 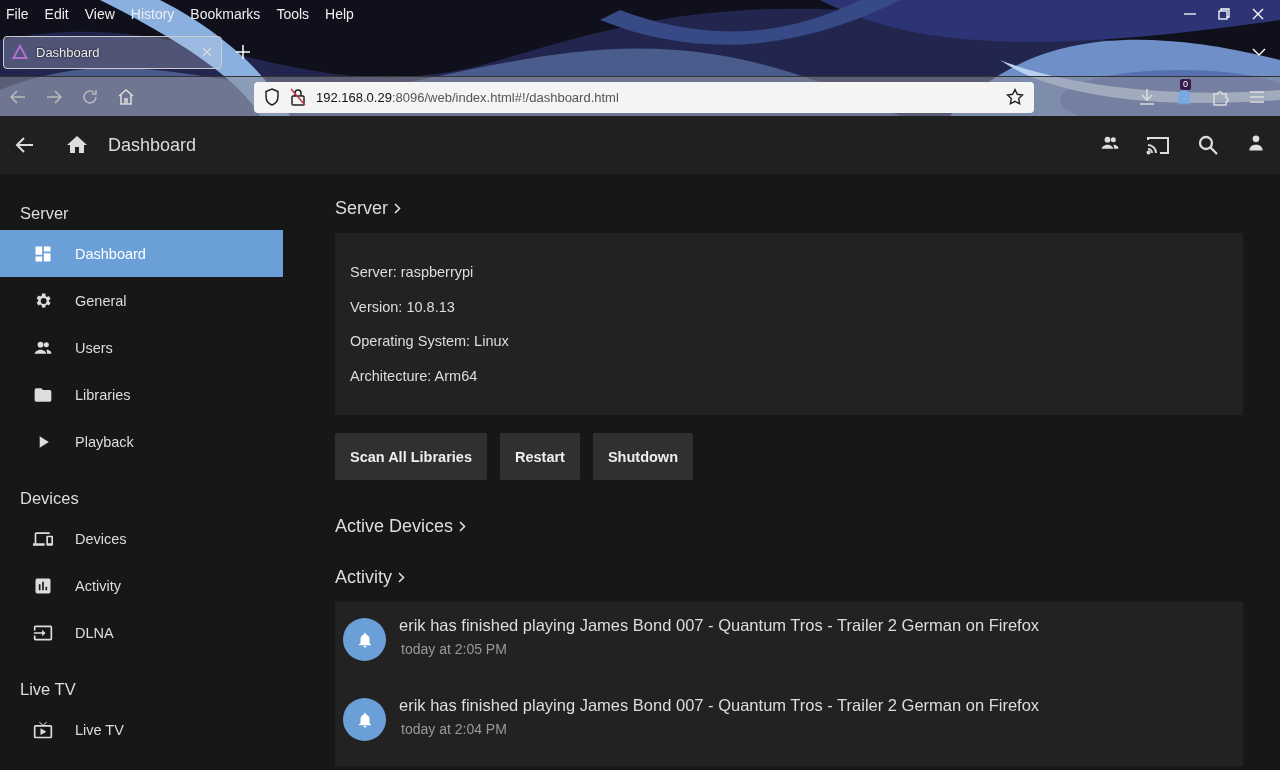 What do you see at coordinates (243, 52) in the screenshot?
I see `plus-icon` at bounding box center [243, 52].